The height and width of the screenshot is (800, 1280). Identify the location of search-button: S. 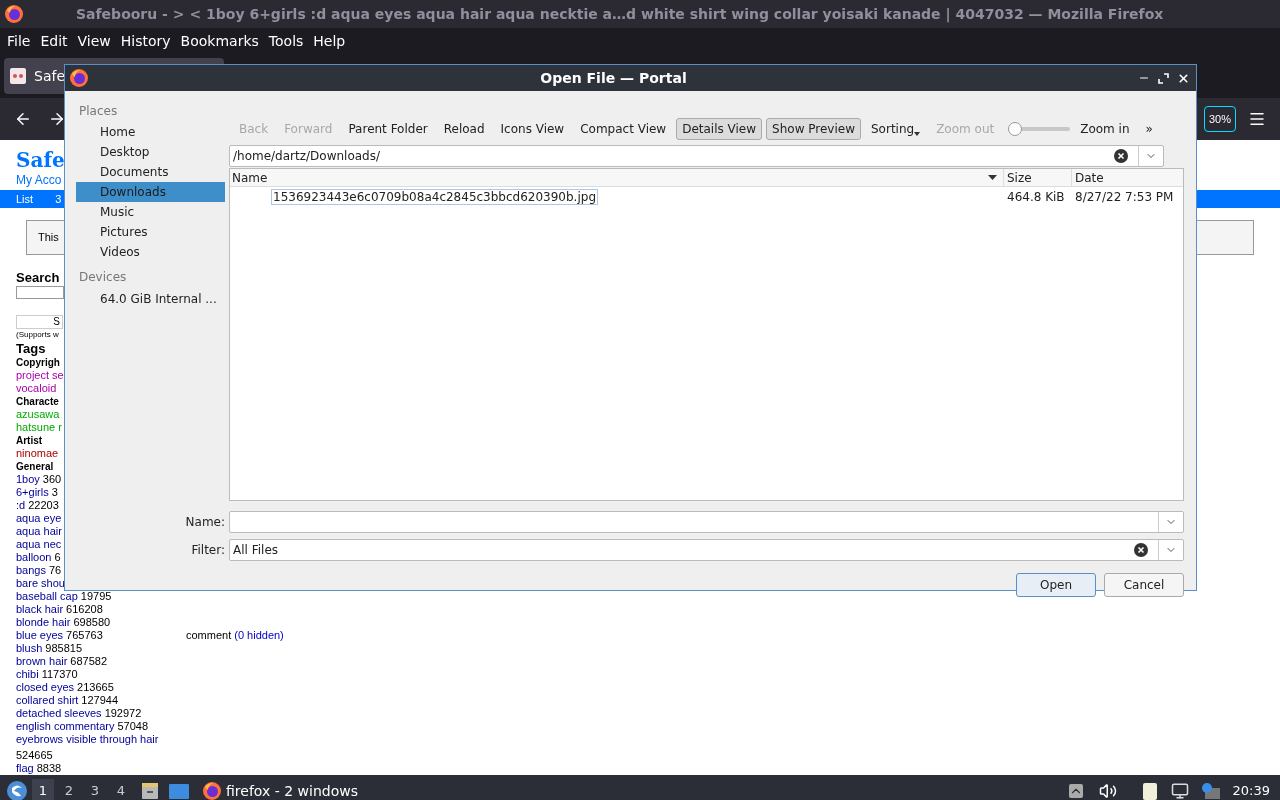
(39, 322).